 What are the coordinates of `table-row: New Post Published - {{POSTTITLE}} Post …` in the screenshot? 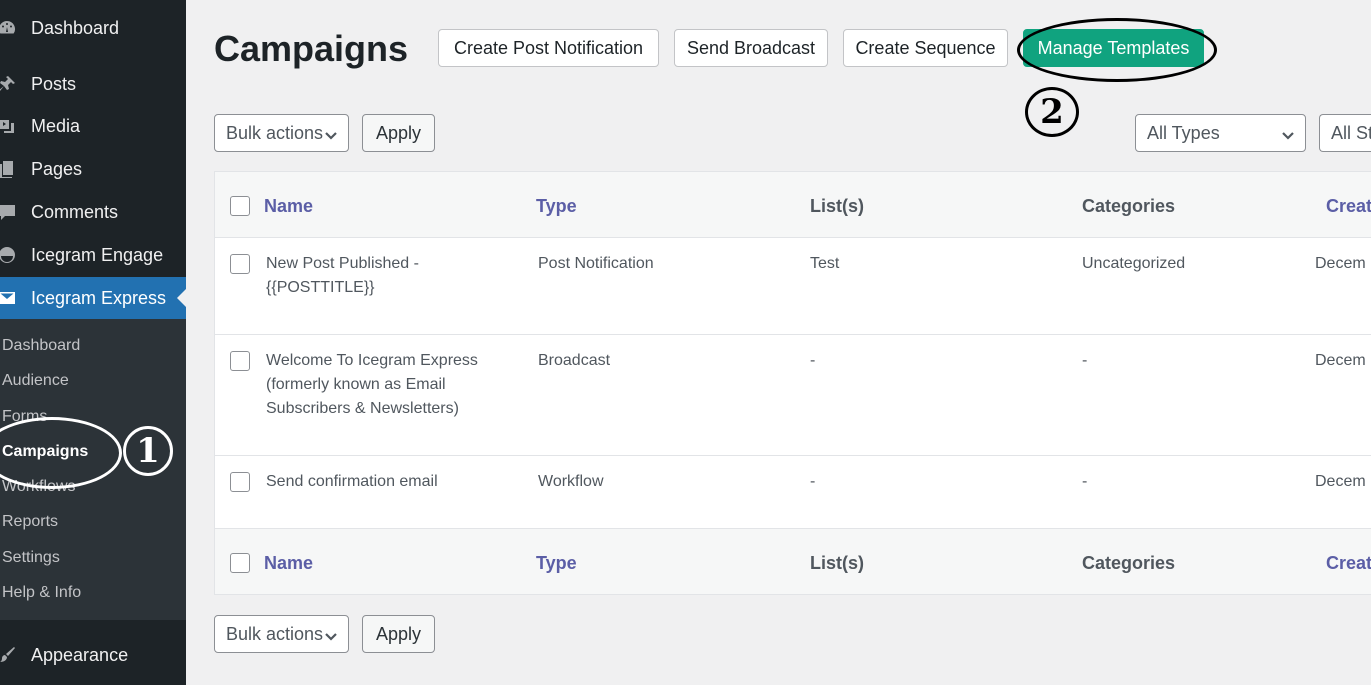 It's located at (793, 286).